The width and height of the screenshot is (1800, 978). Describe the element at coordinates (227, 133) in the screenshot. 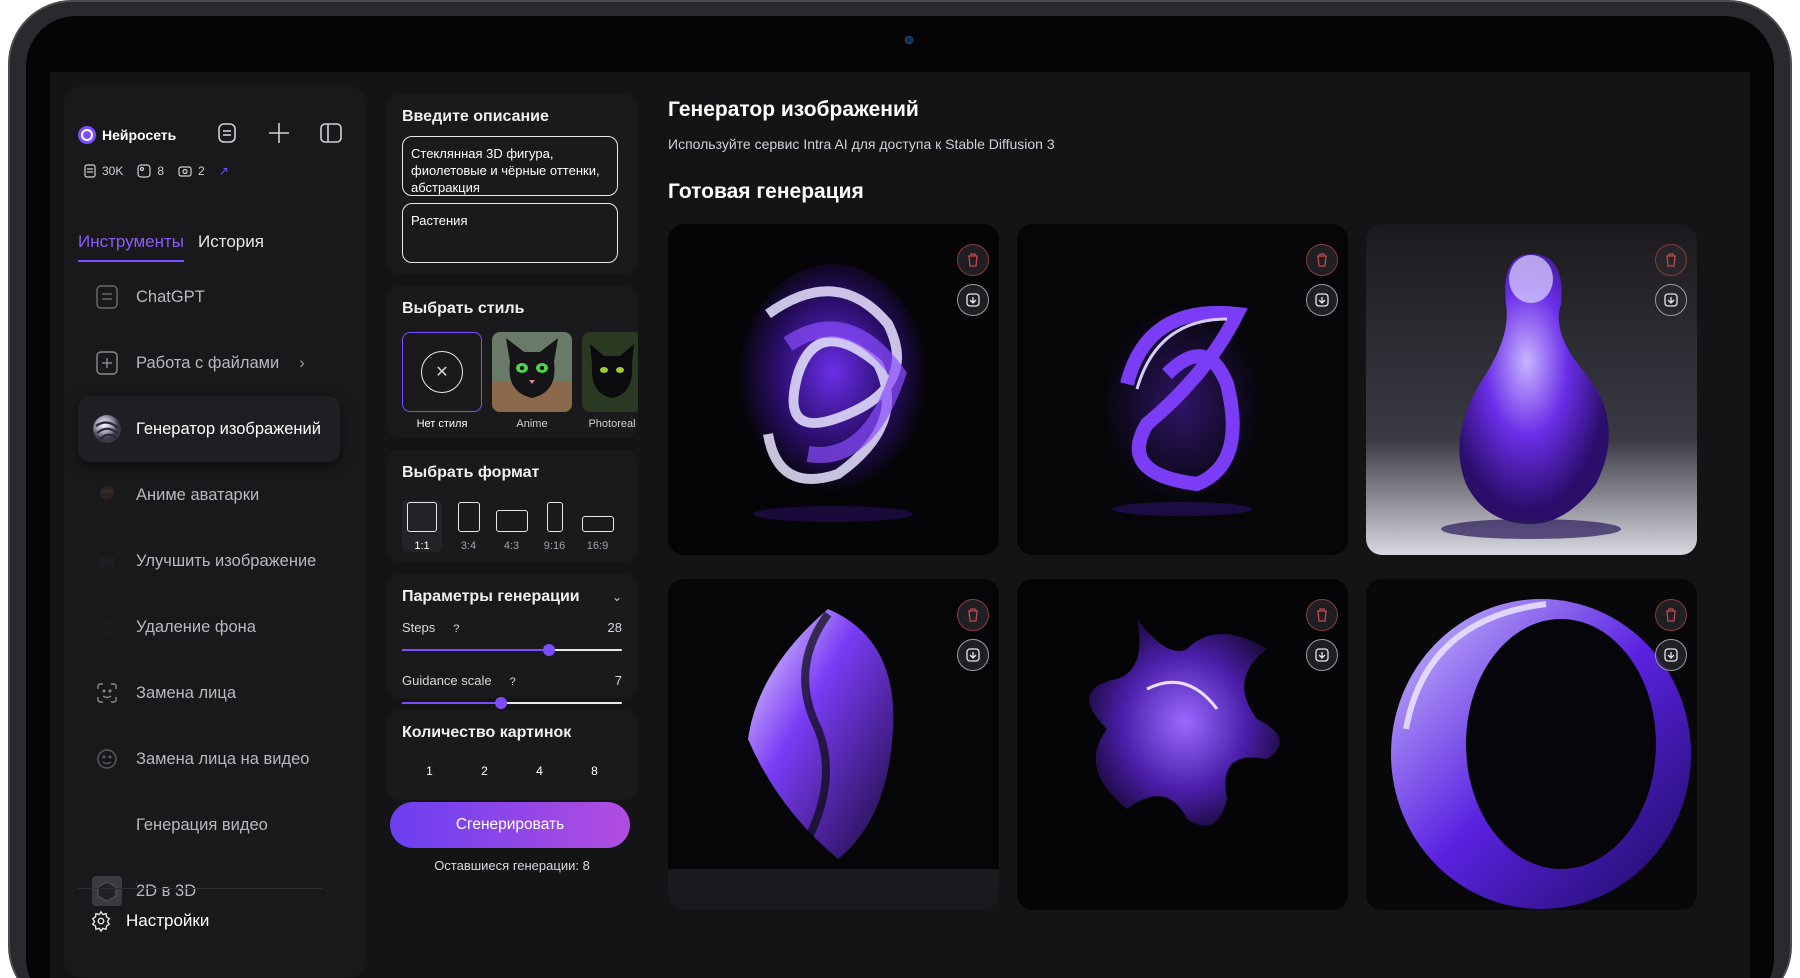

I see `notes-icon` at that location.